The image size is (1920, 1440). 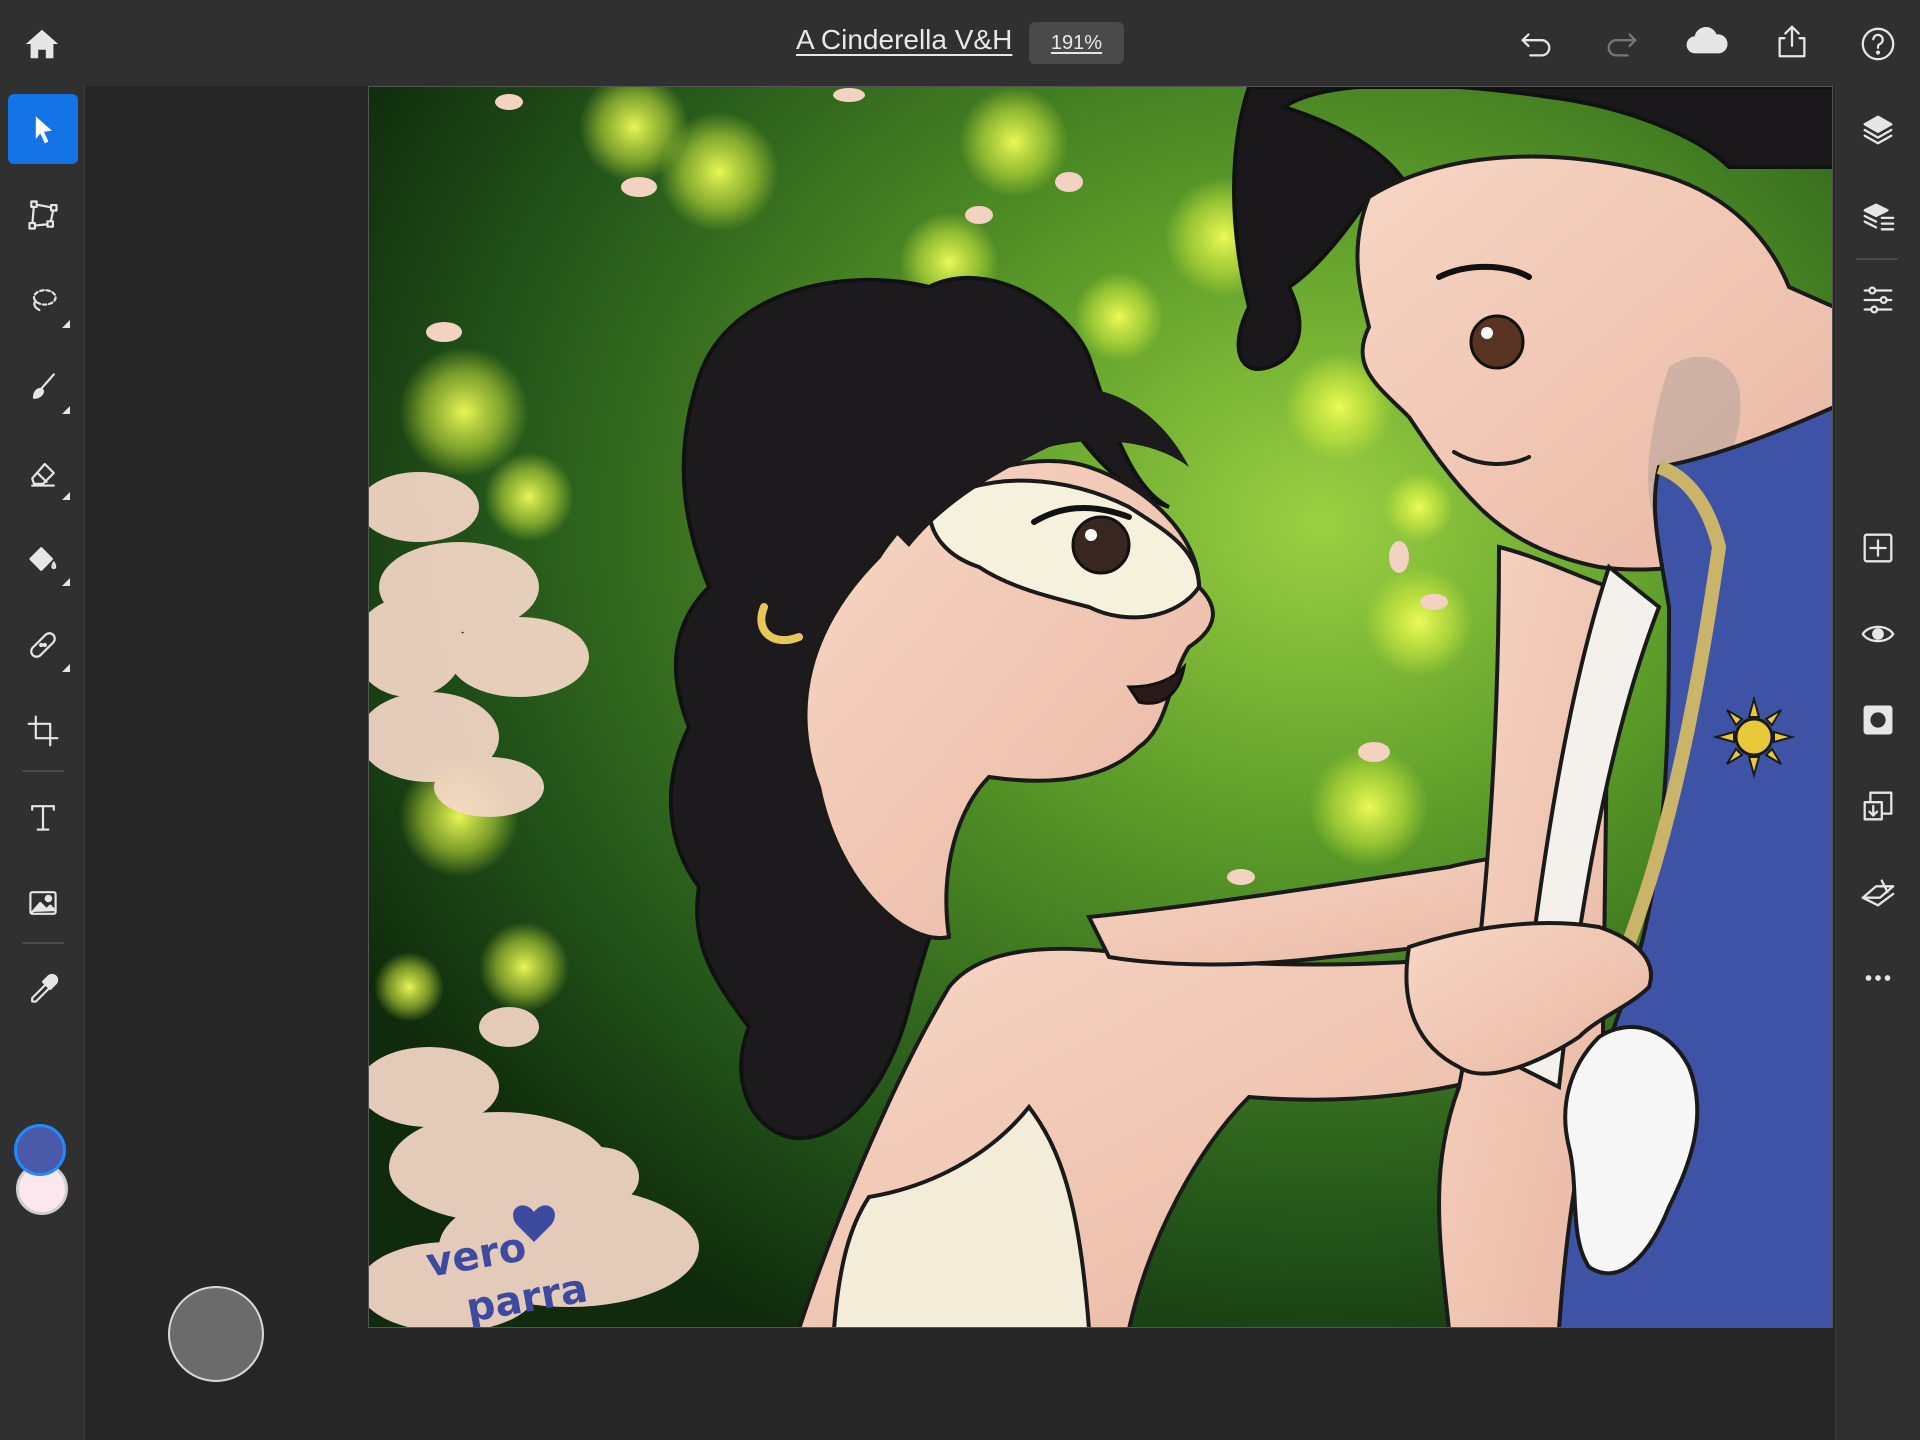 I want to click on visibility-icon, so click(x=1878, y=634).